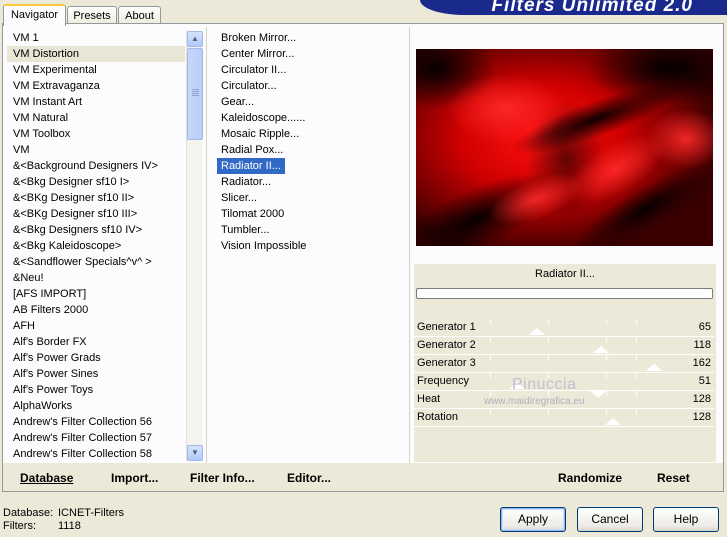 This screenshot has height=537, width=727. I want to click on param-row-generator-3: Generator 3 162, so click(564, 364).